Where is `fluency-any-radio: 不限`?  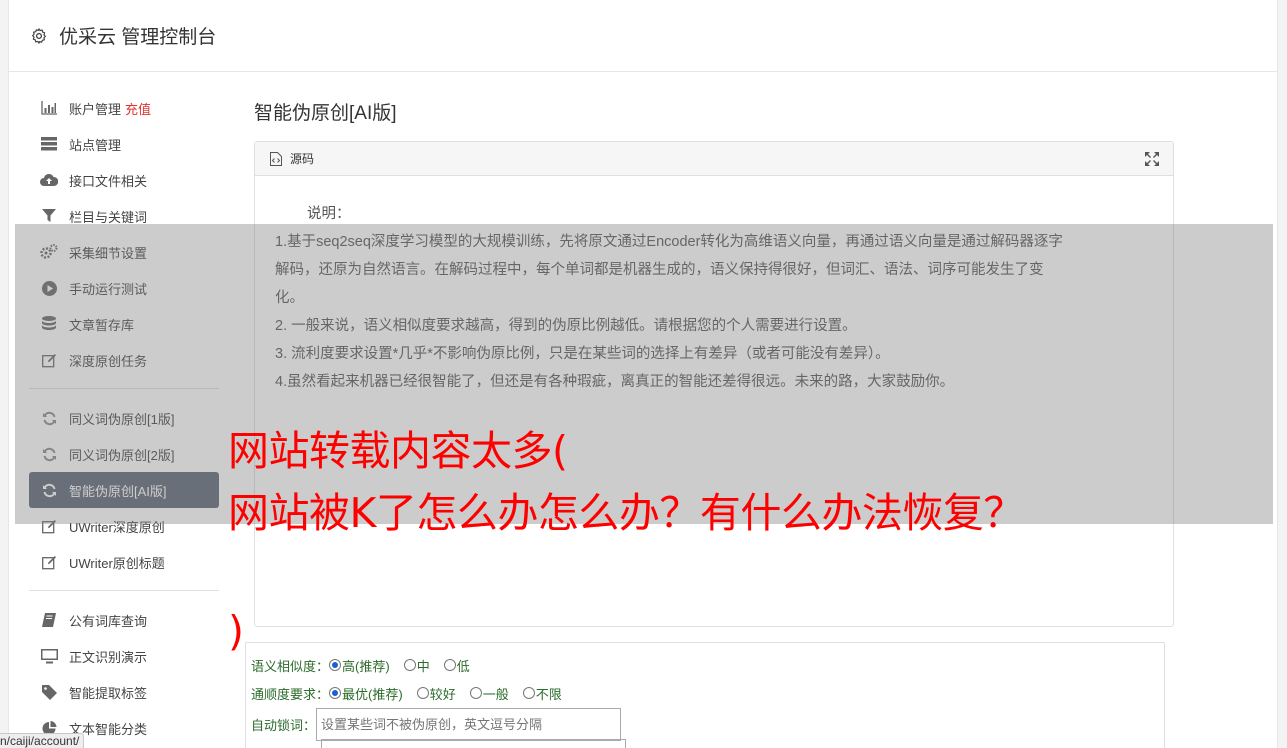
fluency-any-radio: 不限 is located at coordinates (542, 693).